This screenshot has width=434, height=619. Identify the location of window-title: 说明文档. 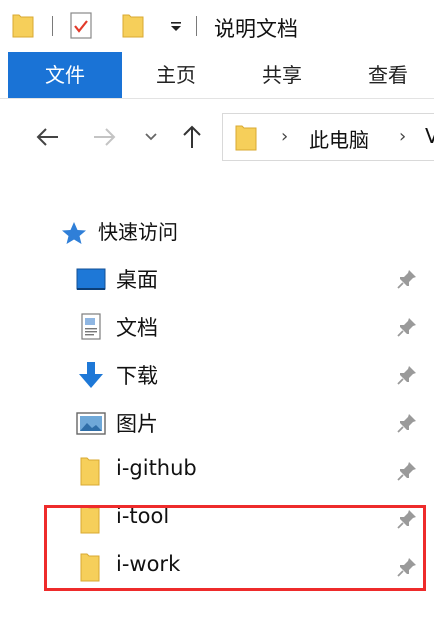
(256, 29).